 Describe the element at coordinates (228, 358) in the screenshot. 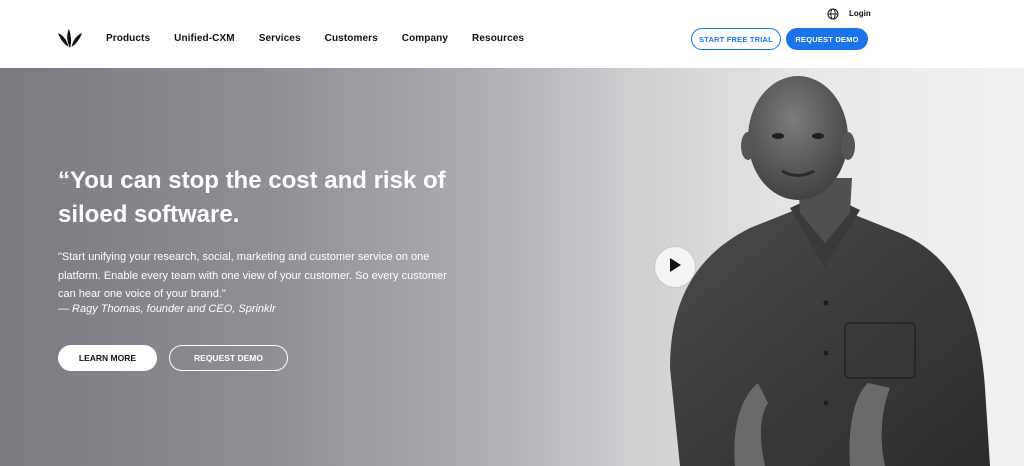

I see `request-demo-hero-button: REQUEST DEMO` at that location.